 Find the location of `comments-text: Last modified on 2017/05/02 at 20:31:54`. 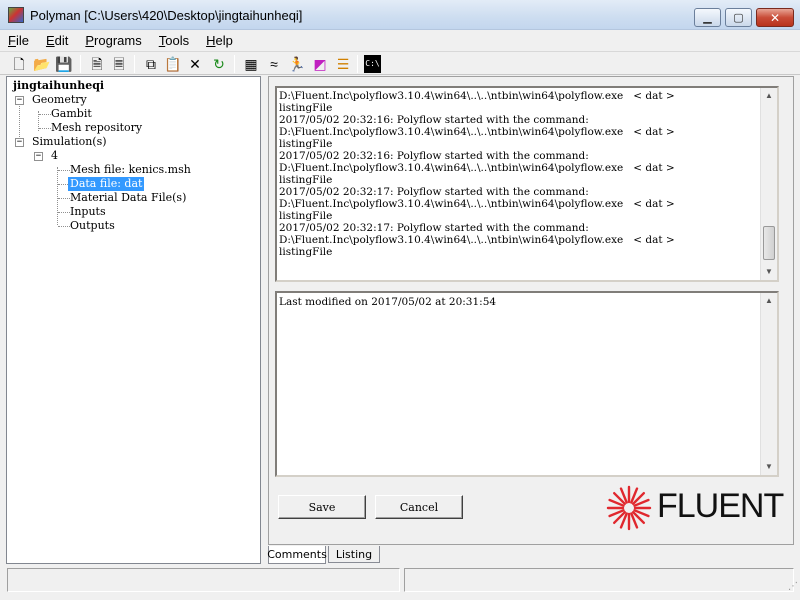

comments-text: Last modified on 2017/05/02 at 20:31:54 is located at coordinates (388, 302).